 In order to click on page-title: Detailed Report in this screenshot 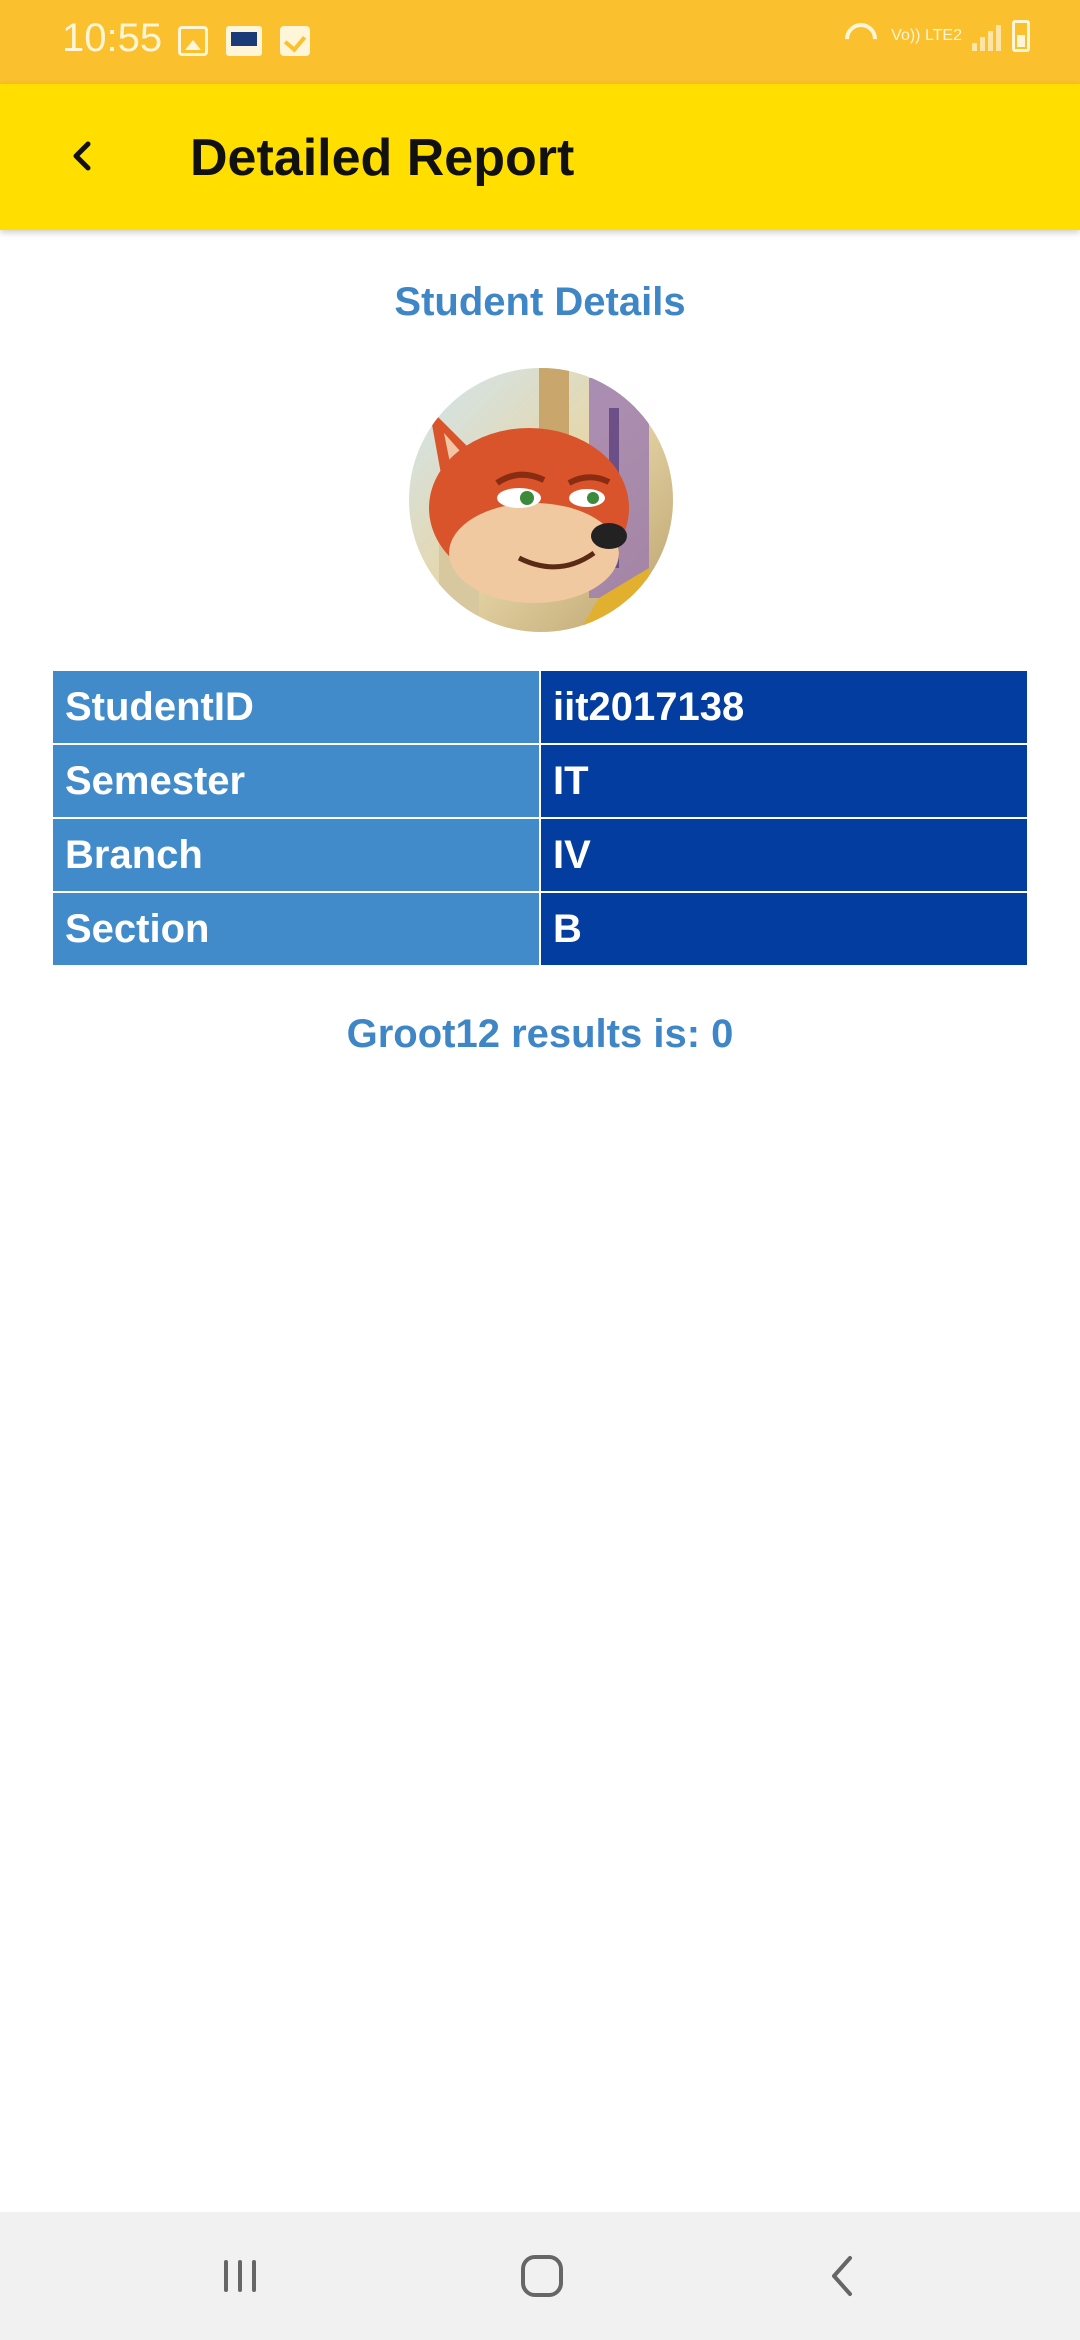, I will do `click(382, 158)`.